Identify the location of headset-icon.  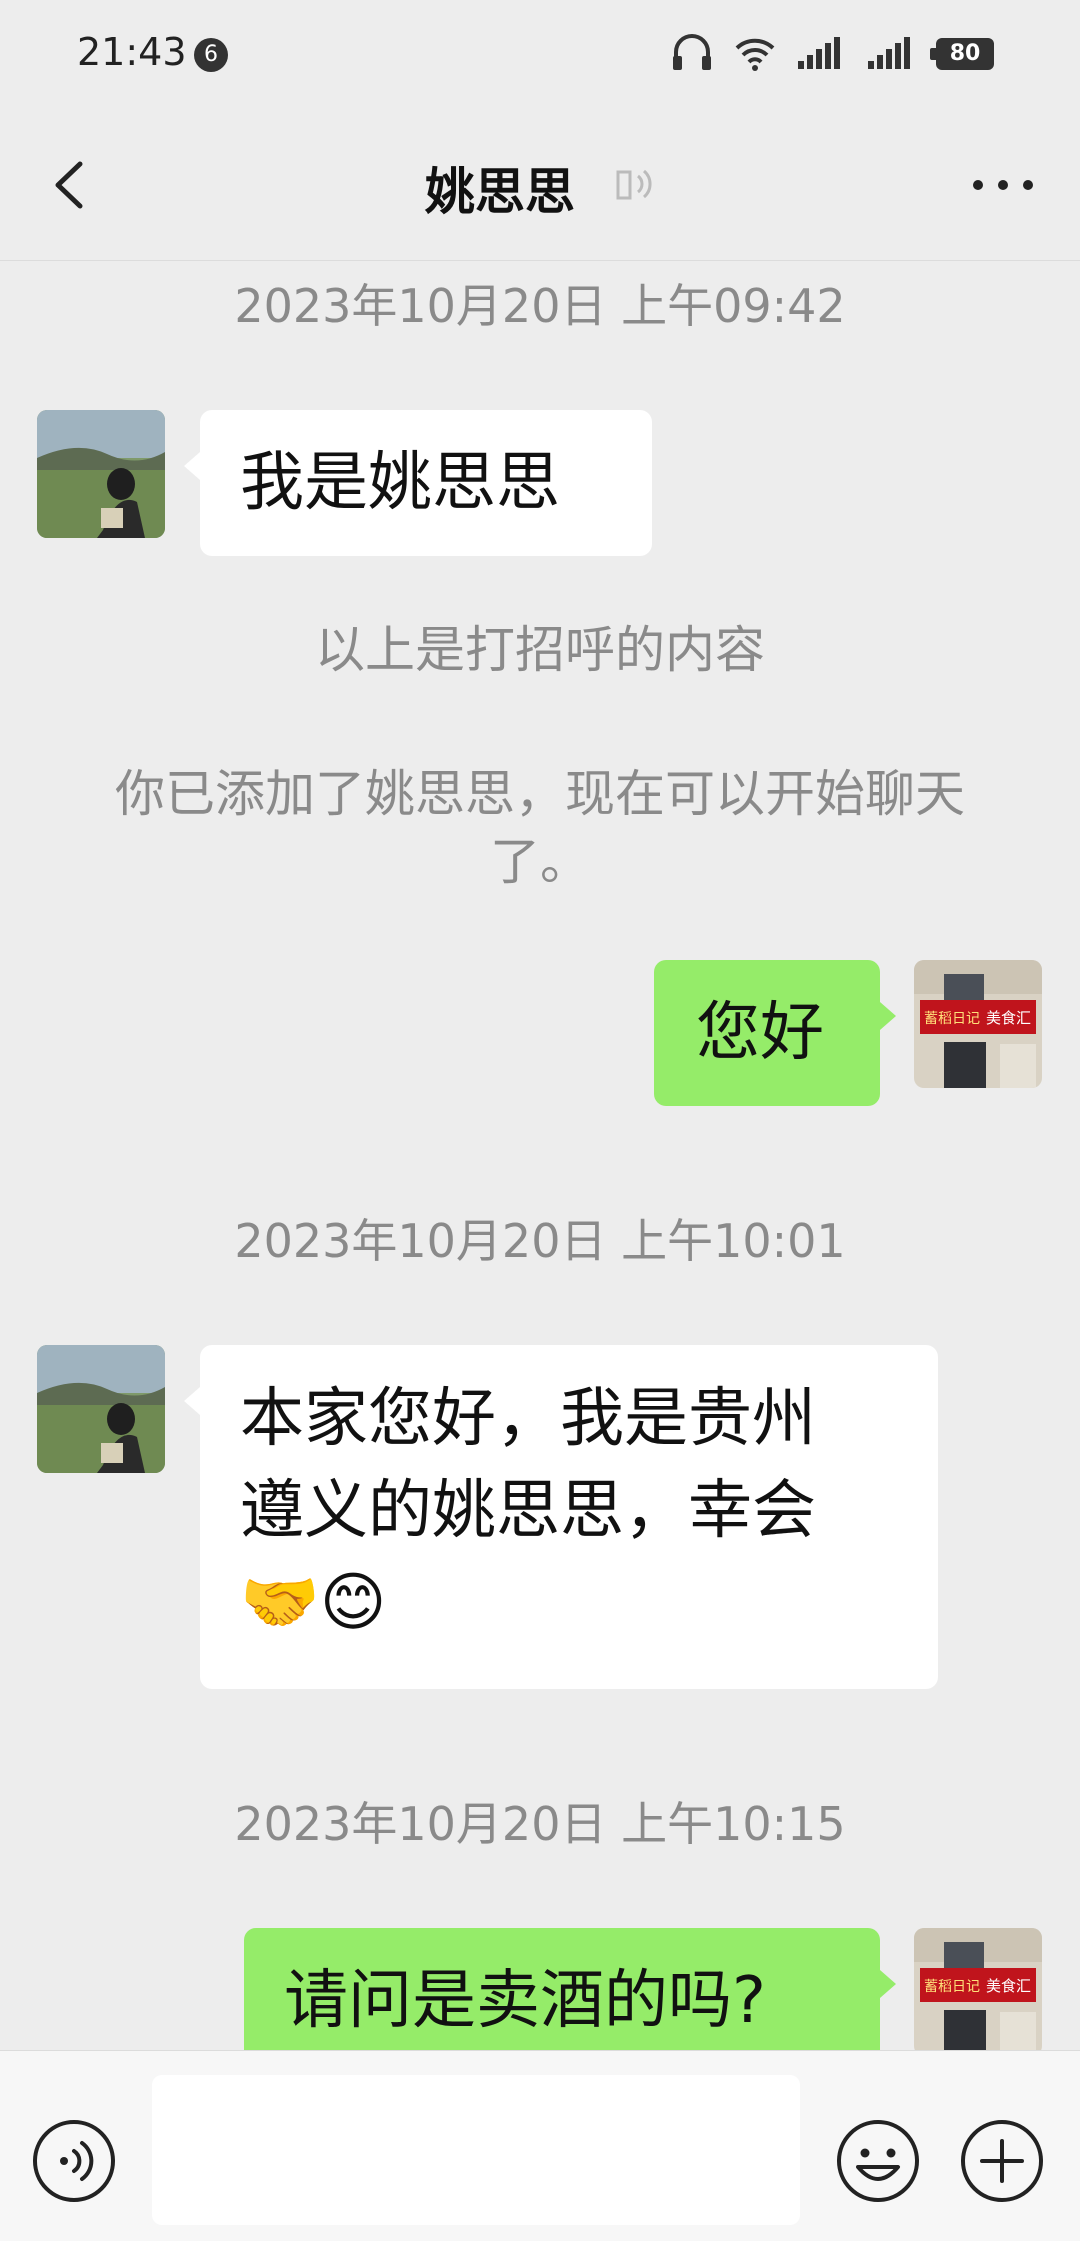
(692, 52).